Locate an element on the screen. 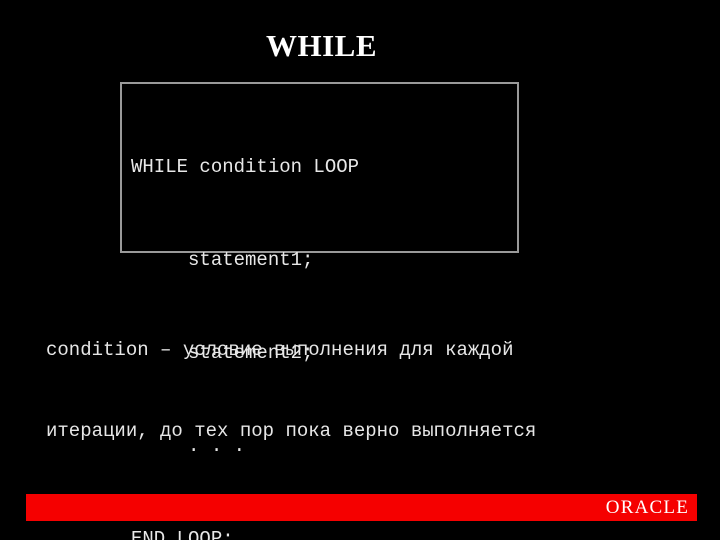  footer-brand-bar: ORACLE is located at coordinates (361, 507).